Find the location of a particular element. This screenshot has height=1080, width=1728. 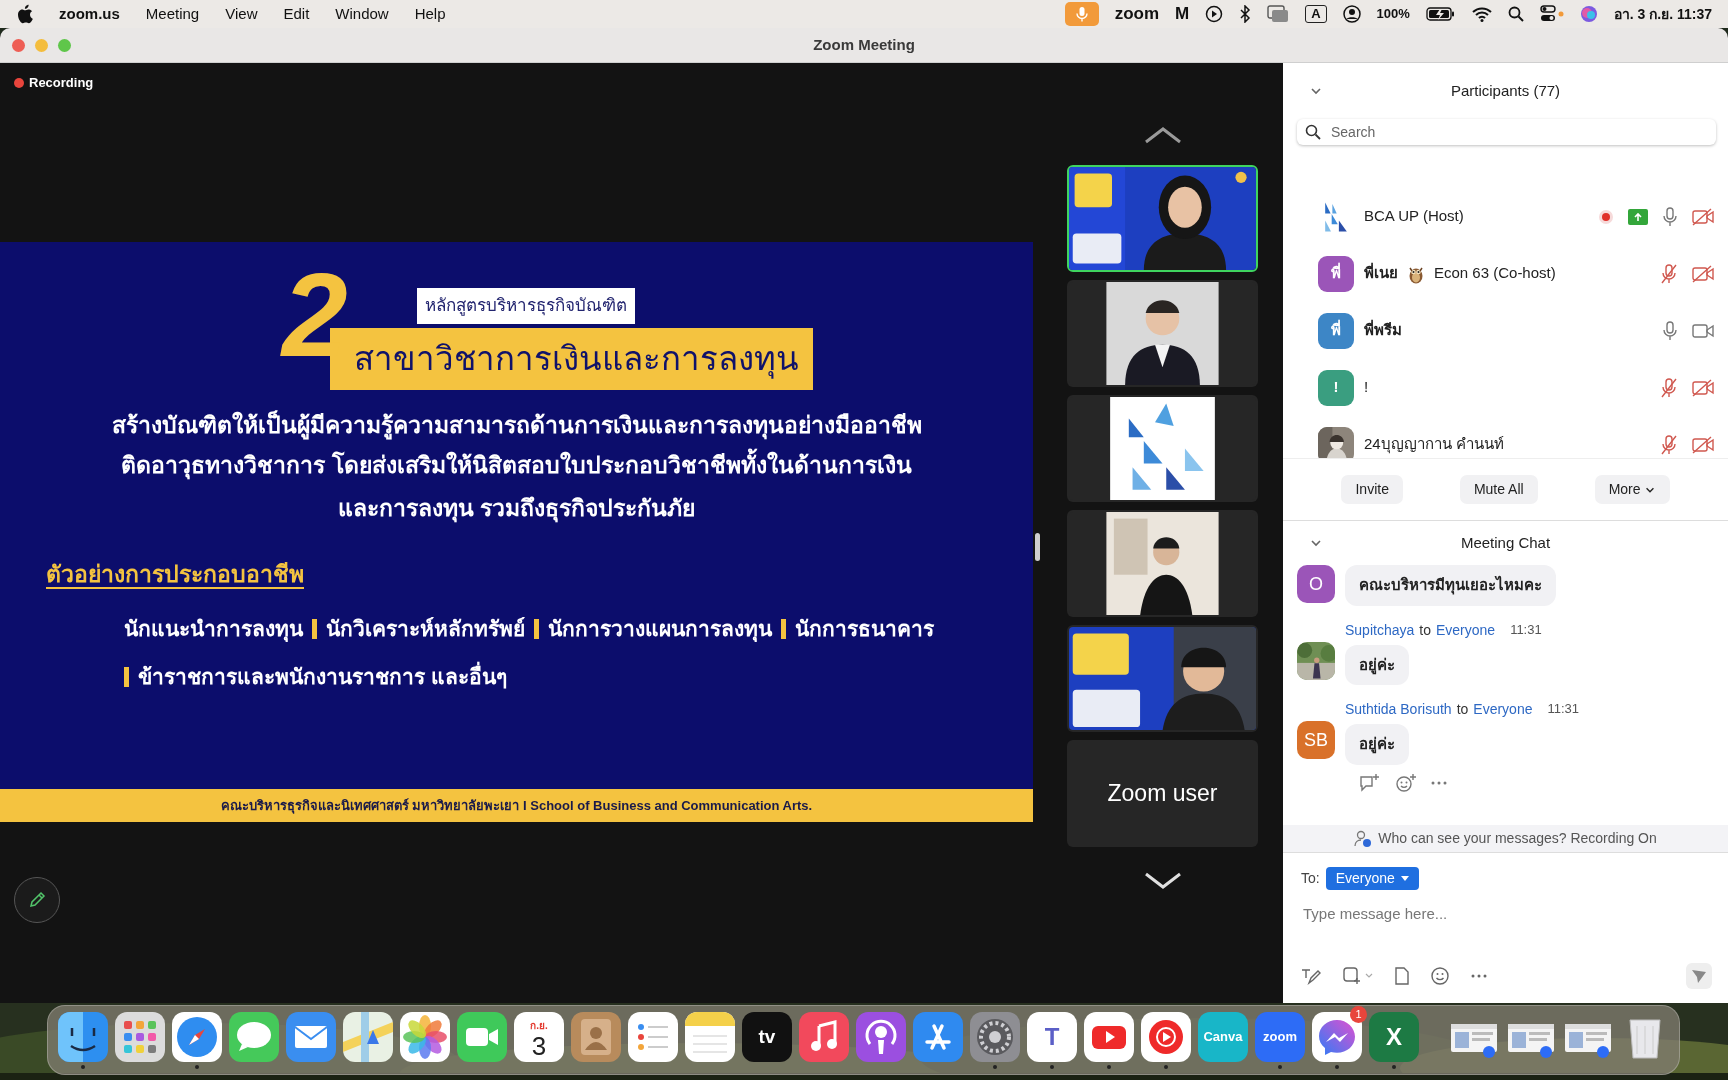

flower-icon is located at coordinates (425, 1036).